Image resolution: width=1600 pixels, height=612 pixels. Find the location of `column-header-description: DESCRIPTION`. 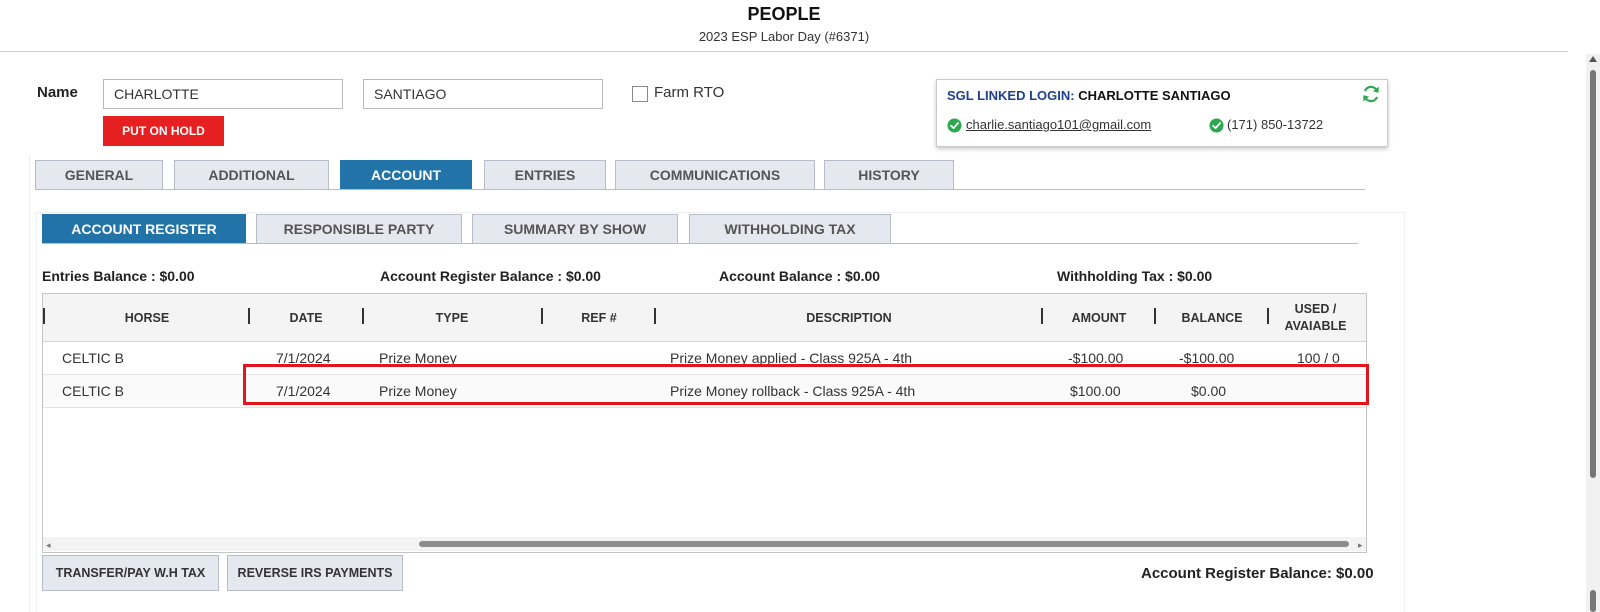

column-header-description: DESCRIPTION is located at coordinates (849, 318).